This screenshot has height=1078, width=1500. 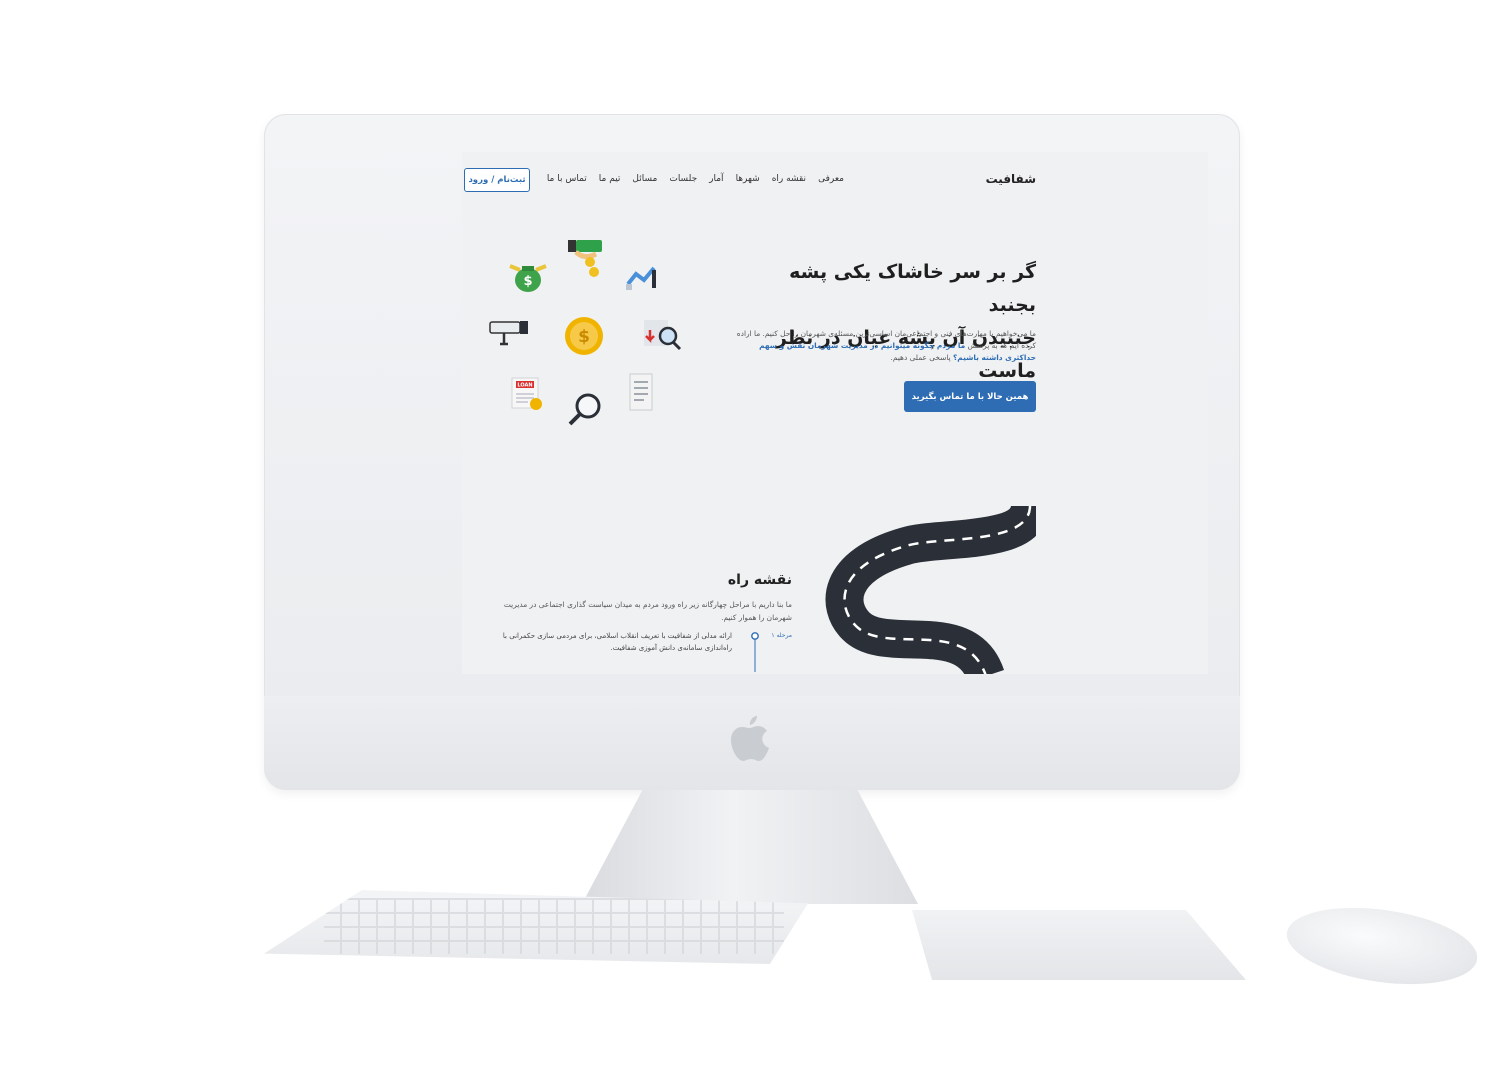 What do you see at coordinates (508, 333) in the screenshot?
I see `cctv-camera-icon` at bounding box center [508, 333].